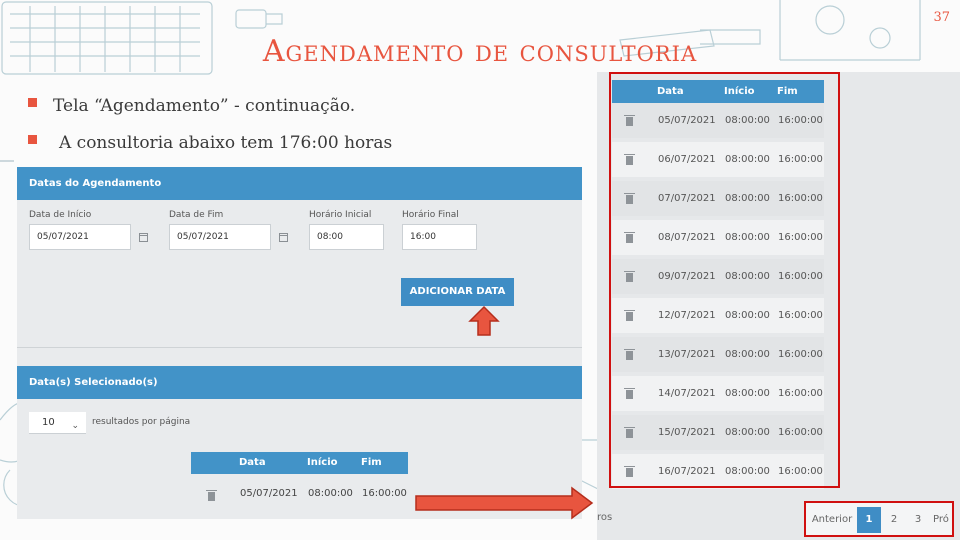 This screenshot has width=960, height=540. Describe the element at coordinates (299, 463) in the screenshot. I see `table-header: Data Início Fim` at that location.